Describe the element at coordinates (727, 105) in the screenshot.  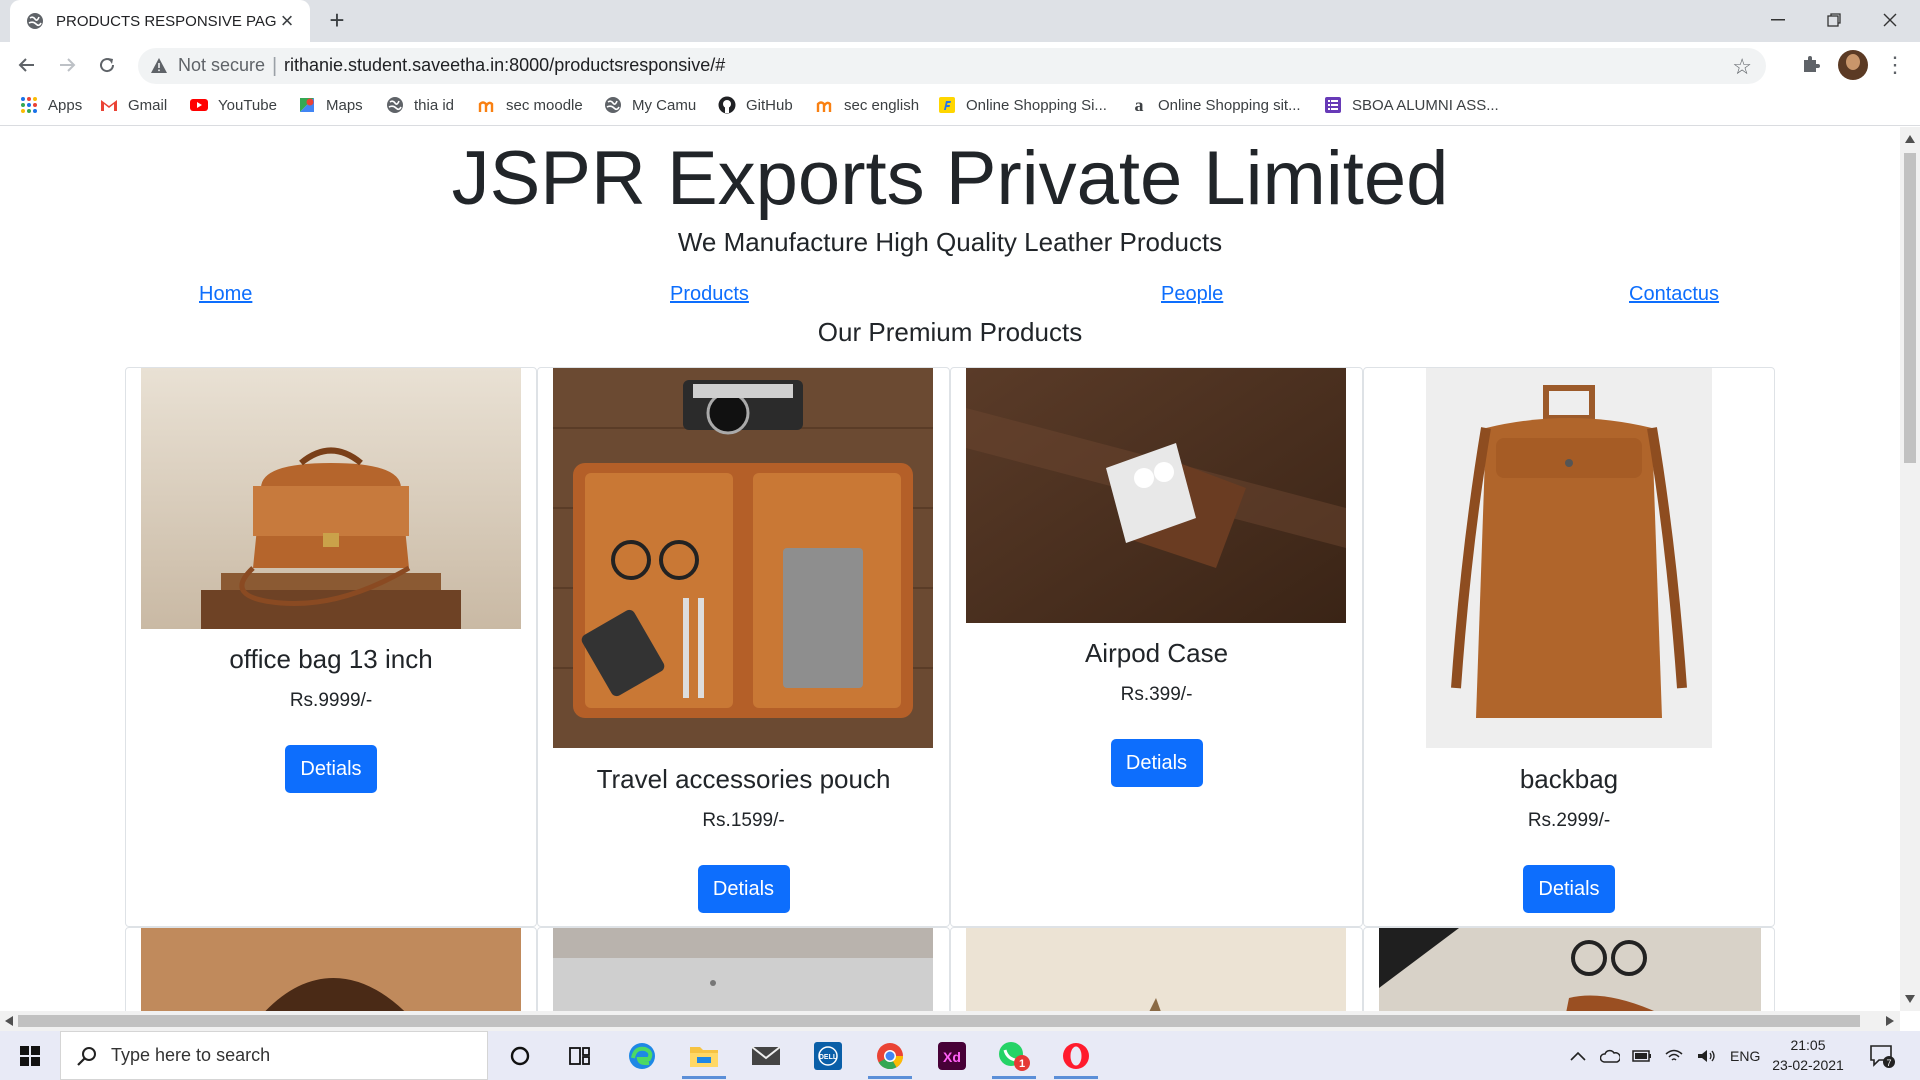
I see `github-icon` at that location.